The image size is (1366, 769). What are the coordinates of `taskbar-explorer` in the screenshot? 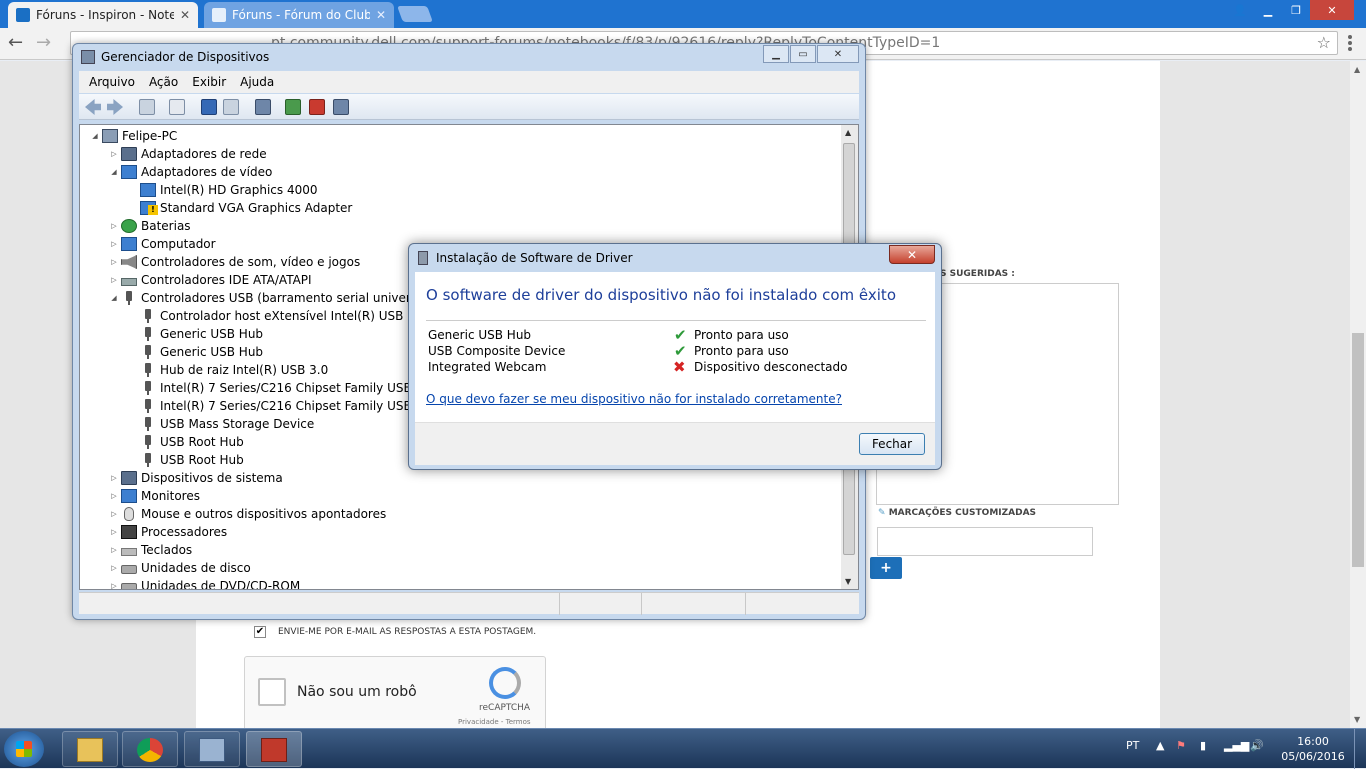 It's located at (90, 749).